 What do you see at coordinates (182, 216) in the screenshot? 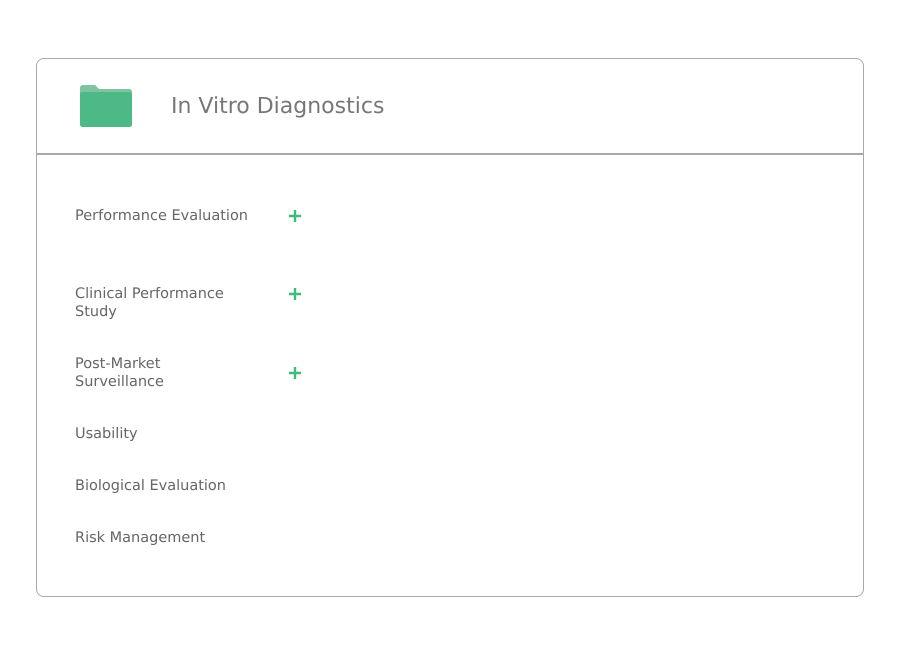
I see `list-item: Performance Evaluation` at bounding box center [182, 216].